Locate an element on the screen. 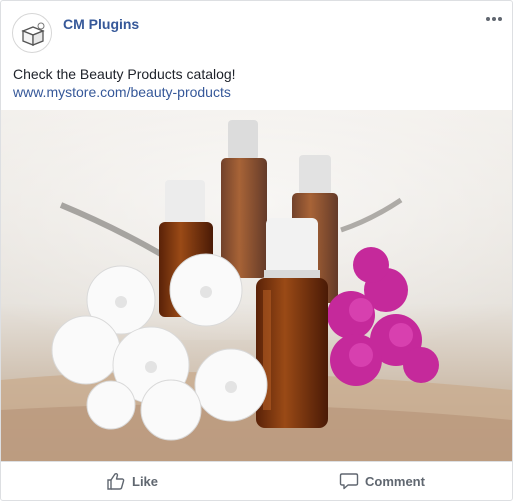 This screenshot has width=513, height=501. post-message: Check the Beauty Products catalog! is located at coordinates (124, 74).